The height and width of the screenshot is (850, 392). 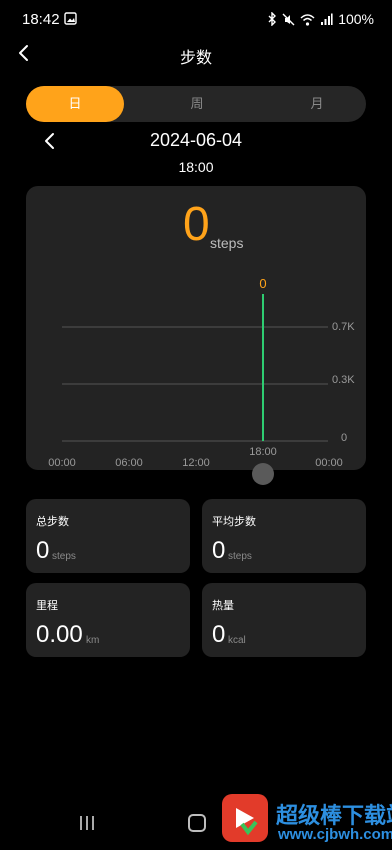 What do you see at coordinates (343, 327) in the screenshot?
I see `y-tick-label: 0.7K` at bounding box center [343, 327].